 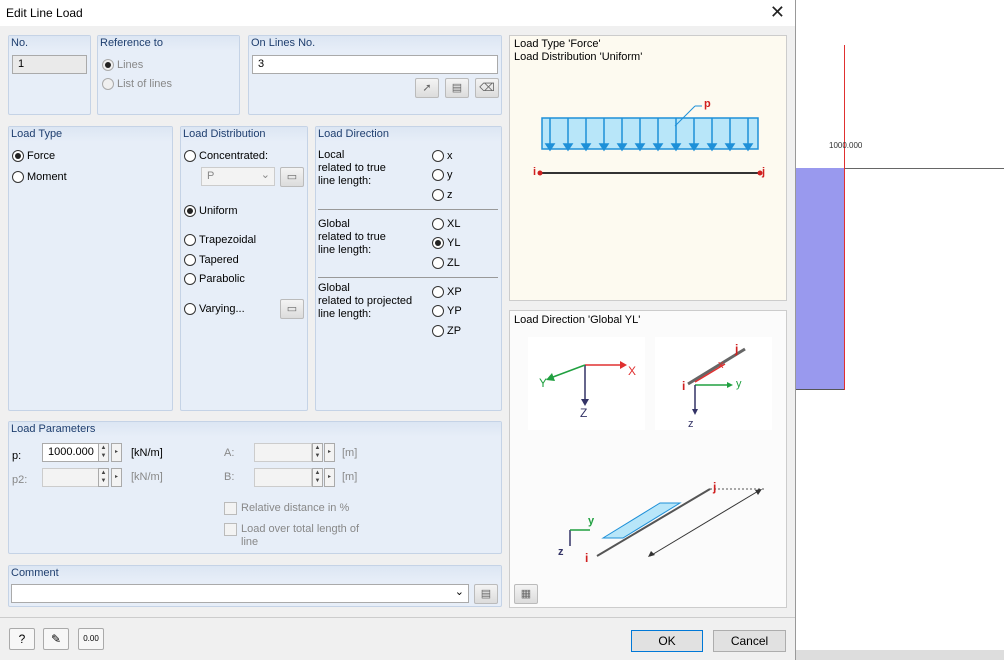 I want to click on b-input, so click(x=283, y=477).